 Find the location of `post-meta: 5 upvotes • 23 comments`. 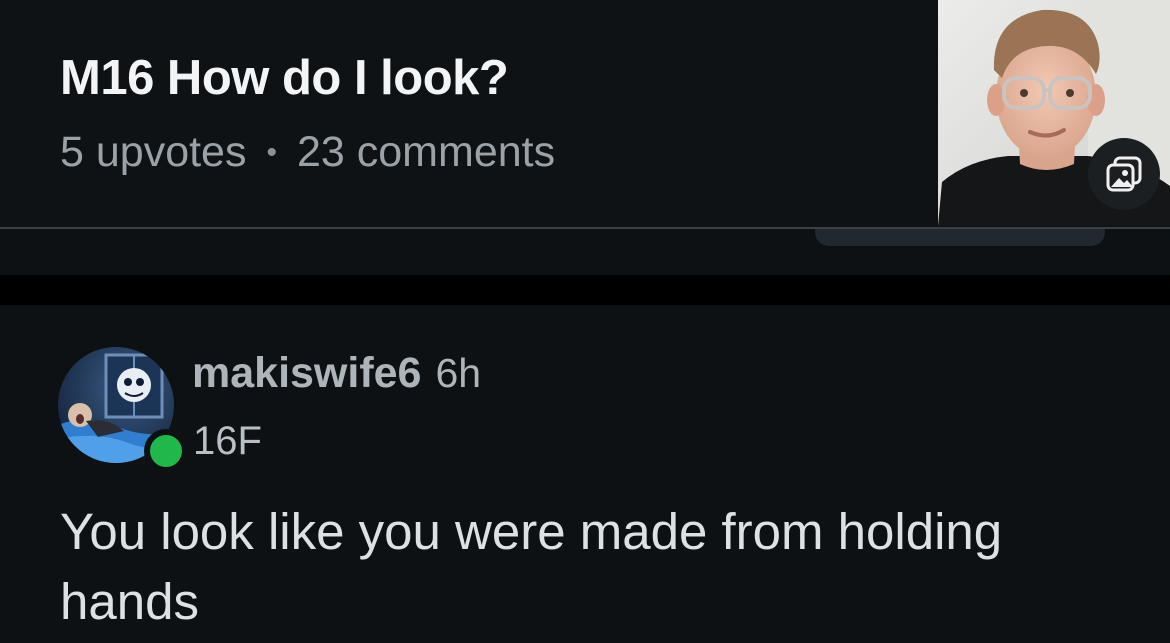

post-meta: 5 upvotes • 23 comments is located at coordinates (307, 152).